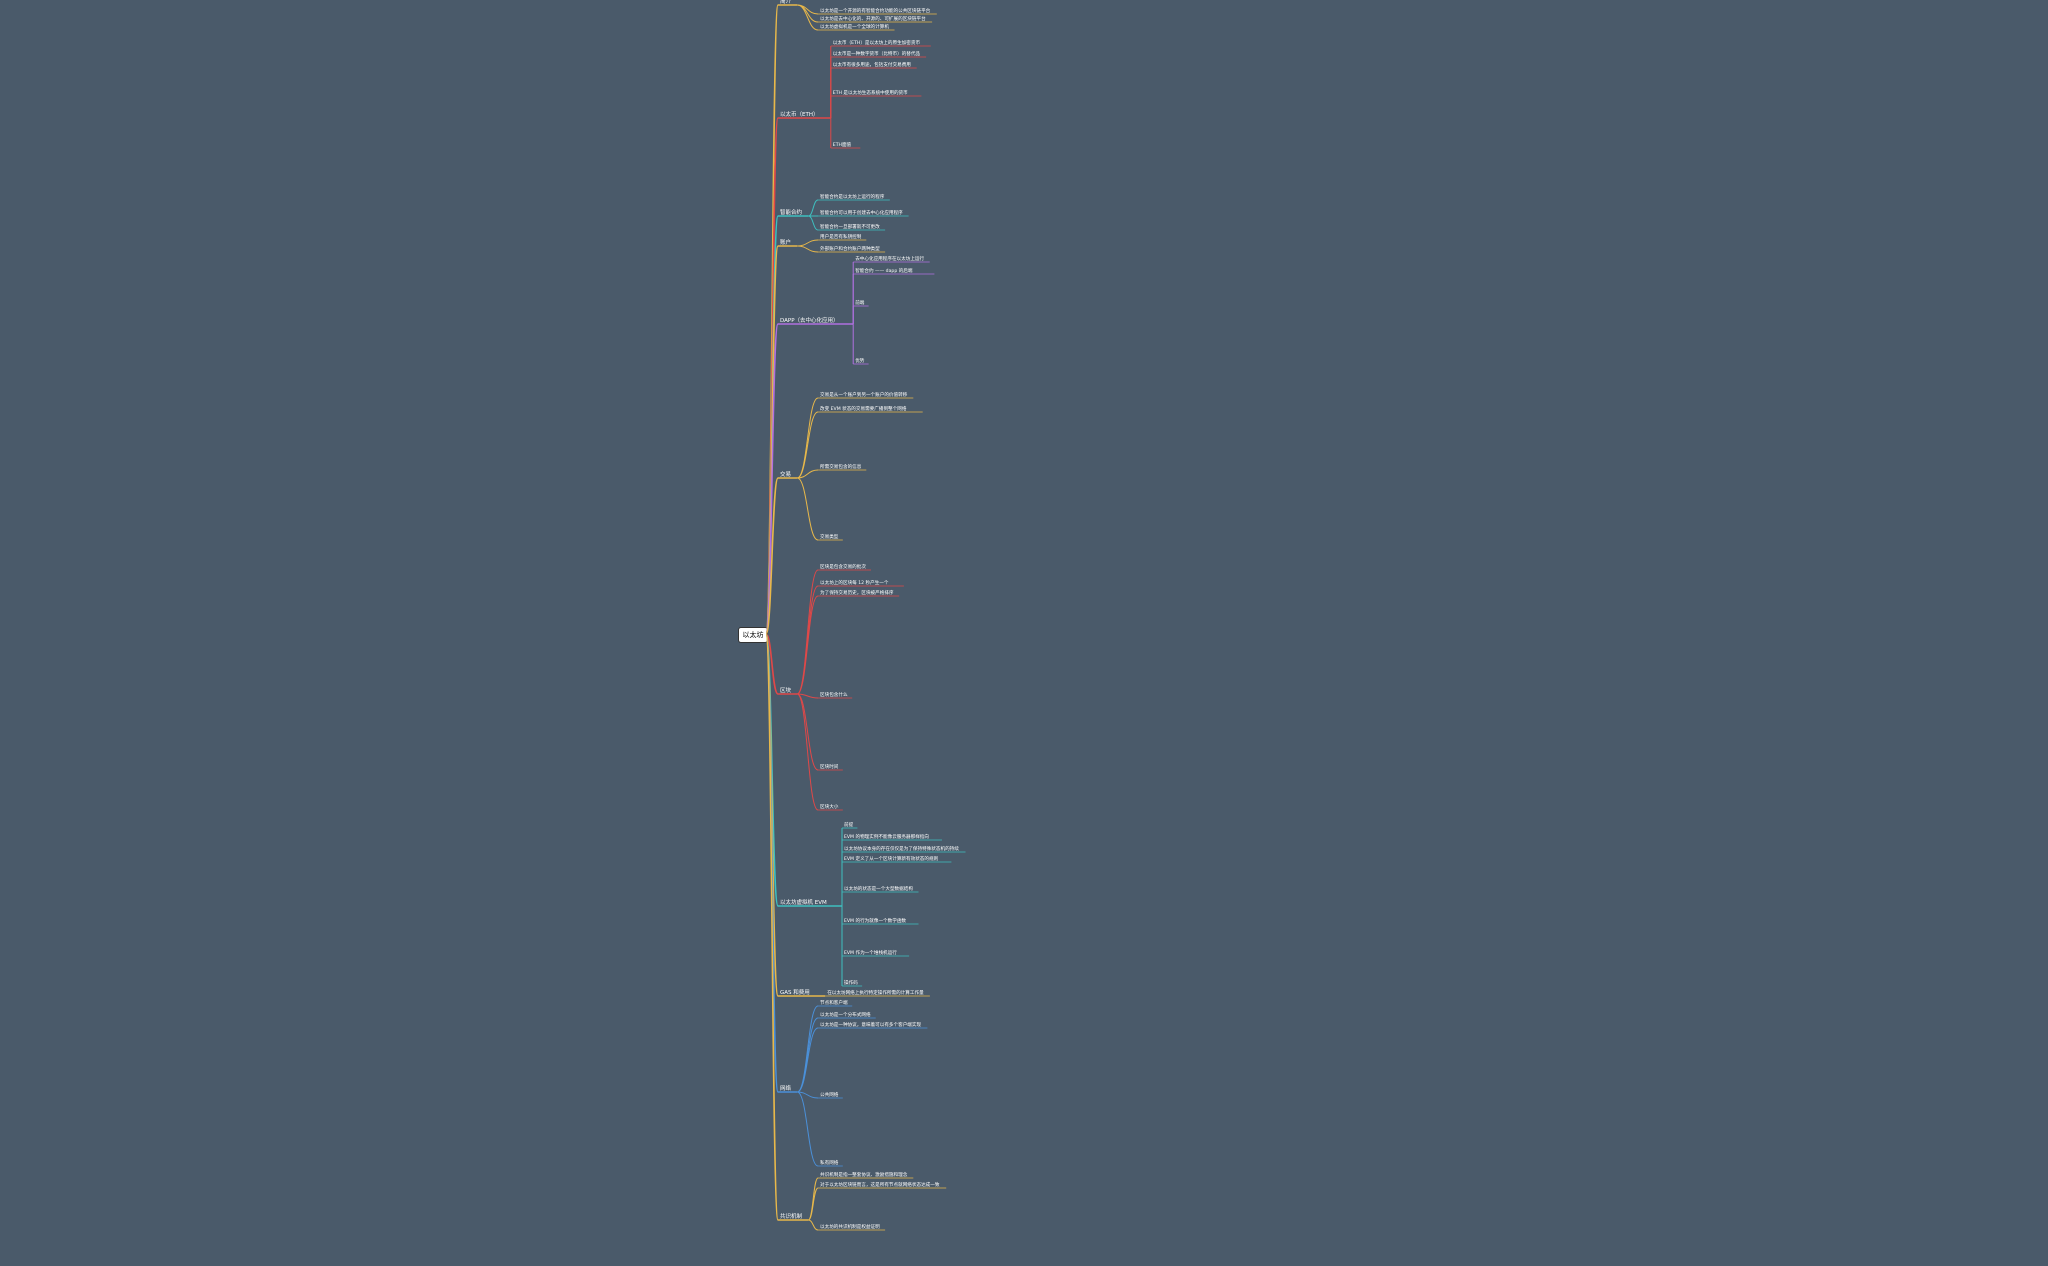 The height and width of the screenshot is (1266, 2048). I want to click on child-node-9-1: 以太坊是一个分布式网络, so click(845, 1014).